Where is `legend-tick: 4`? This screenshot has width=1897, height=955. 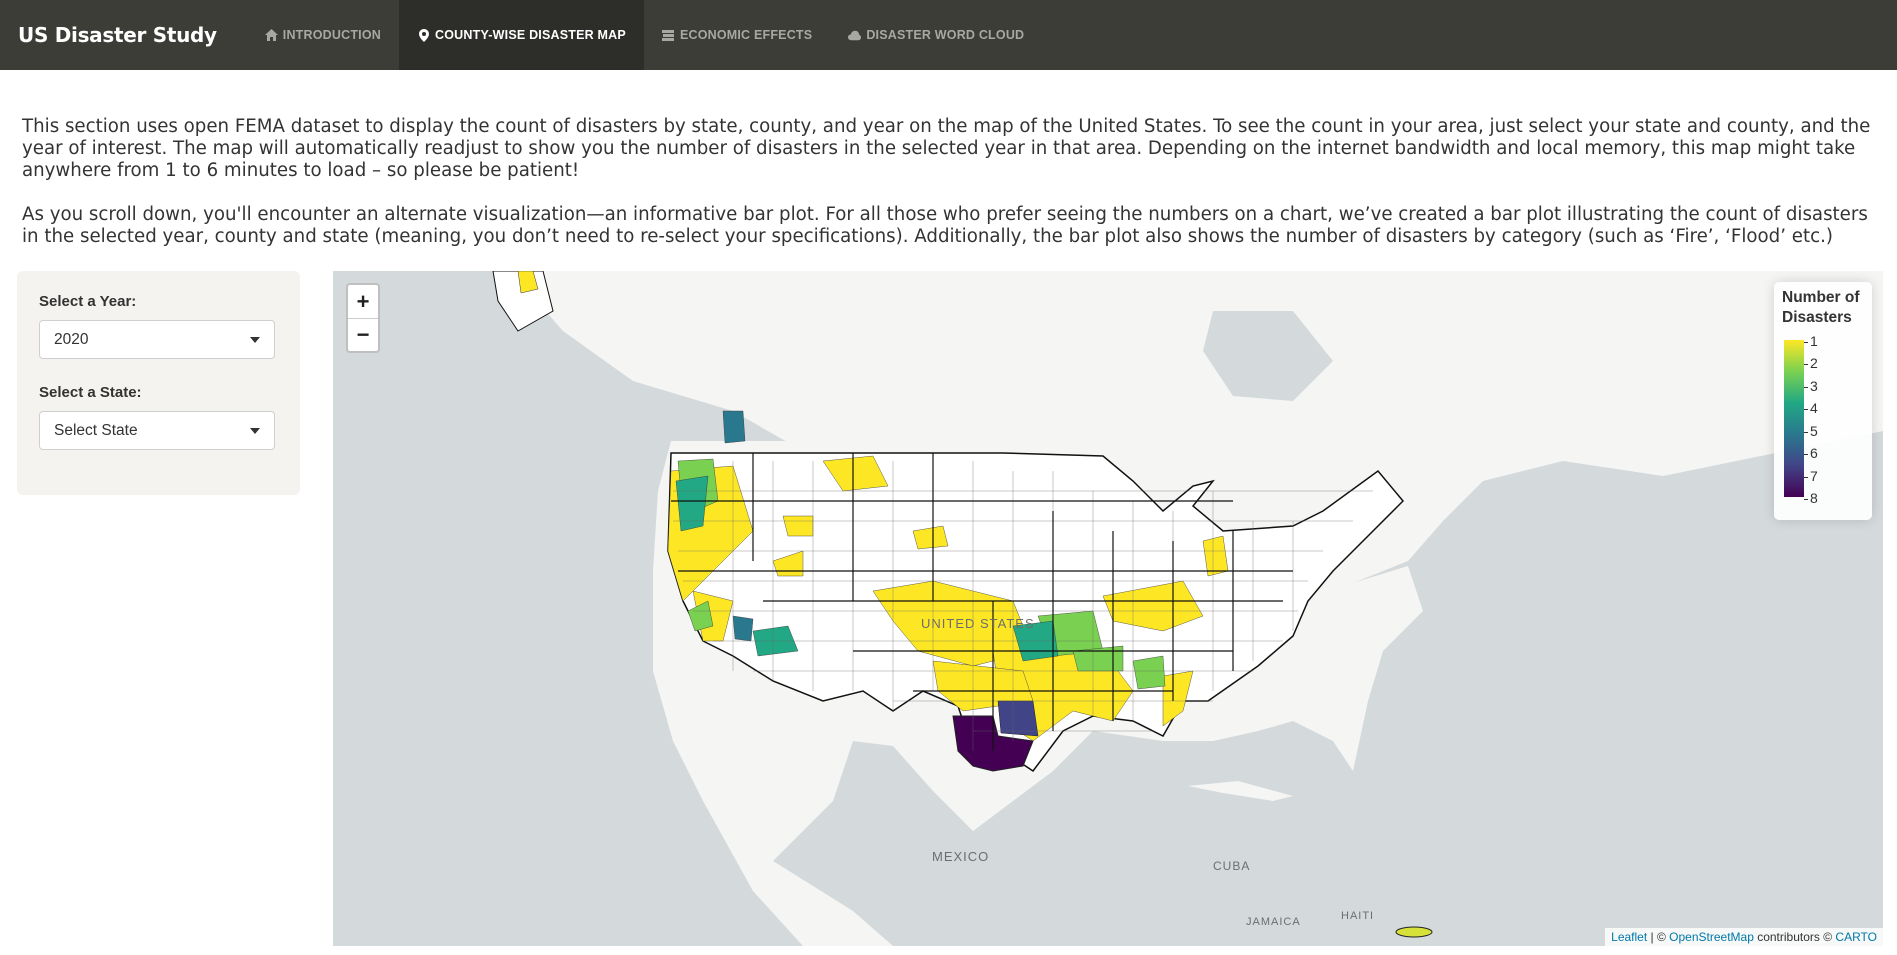
legend-tick: 4 is located at coordinates (1811, 408).